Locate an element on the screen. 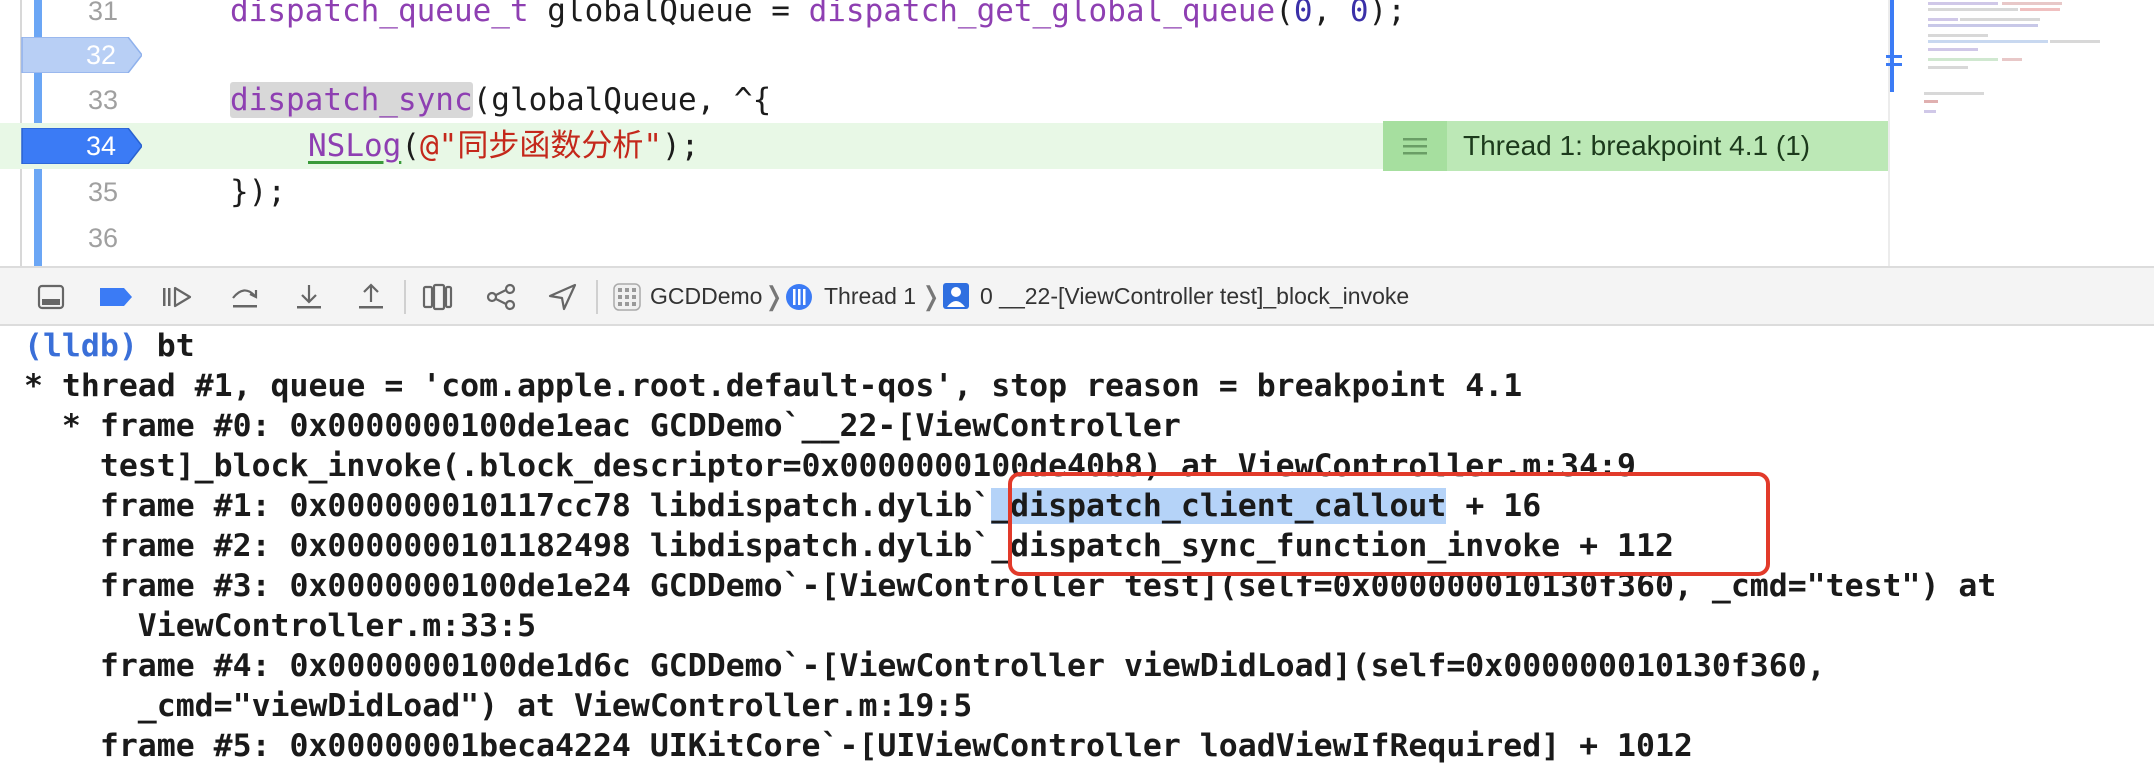 The image size is (2154, 766). code-text: NSLog(@"同步函数分析"); is located at coordinates (503, 146).